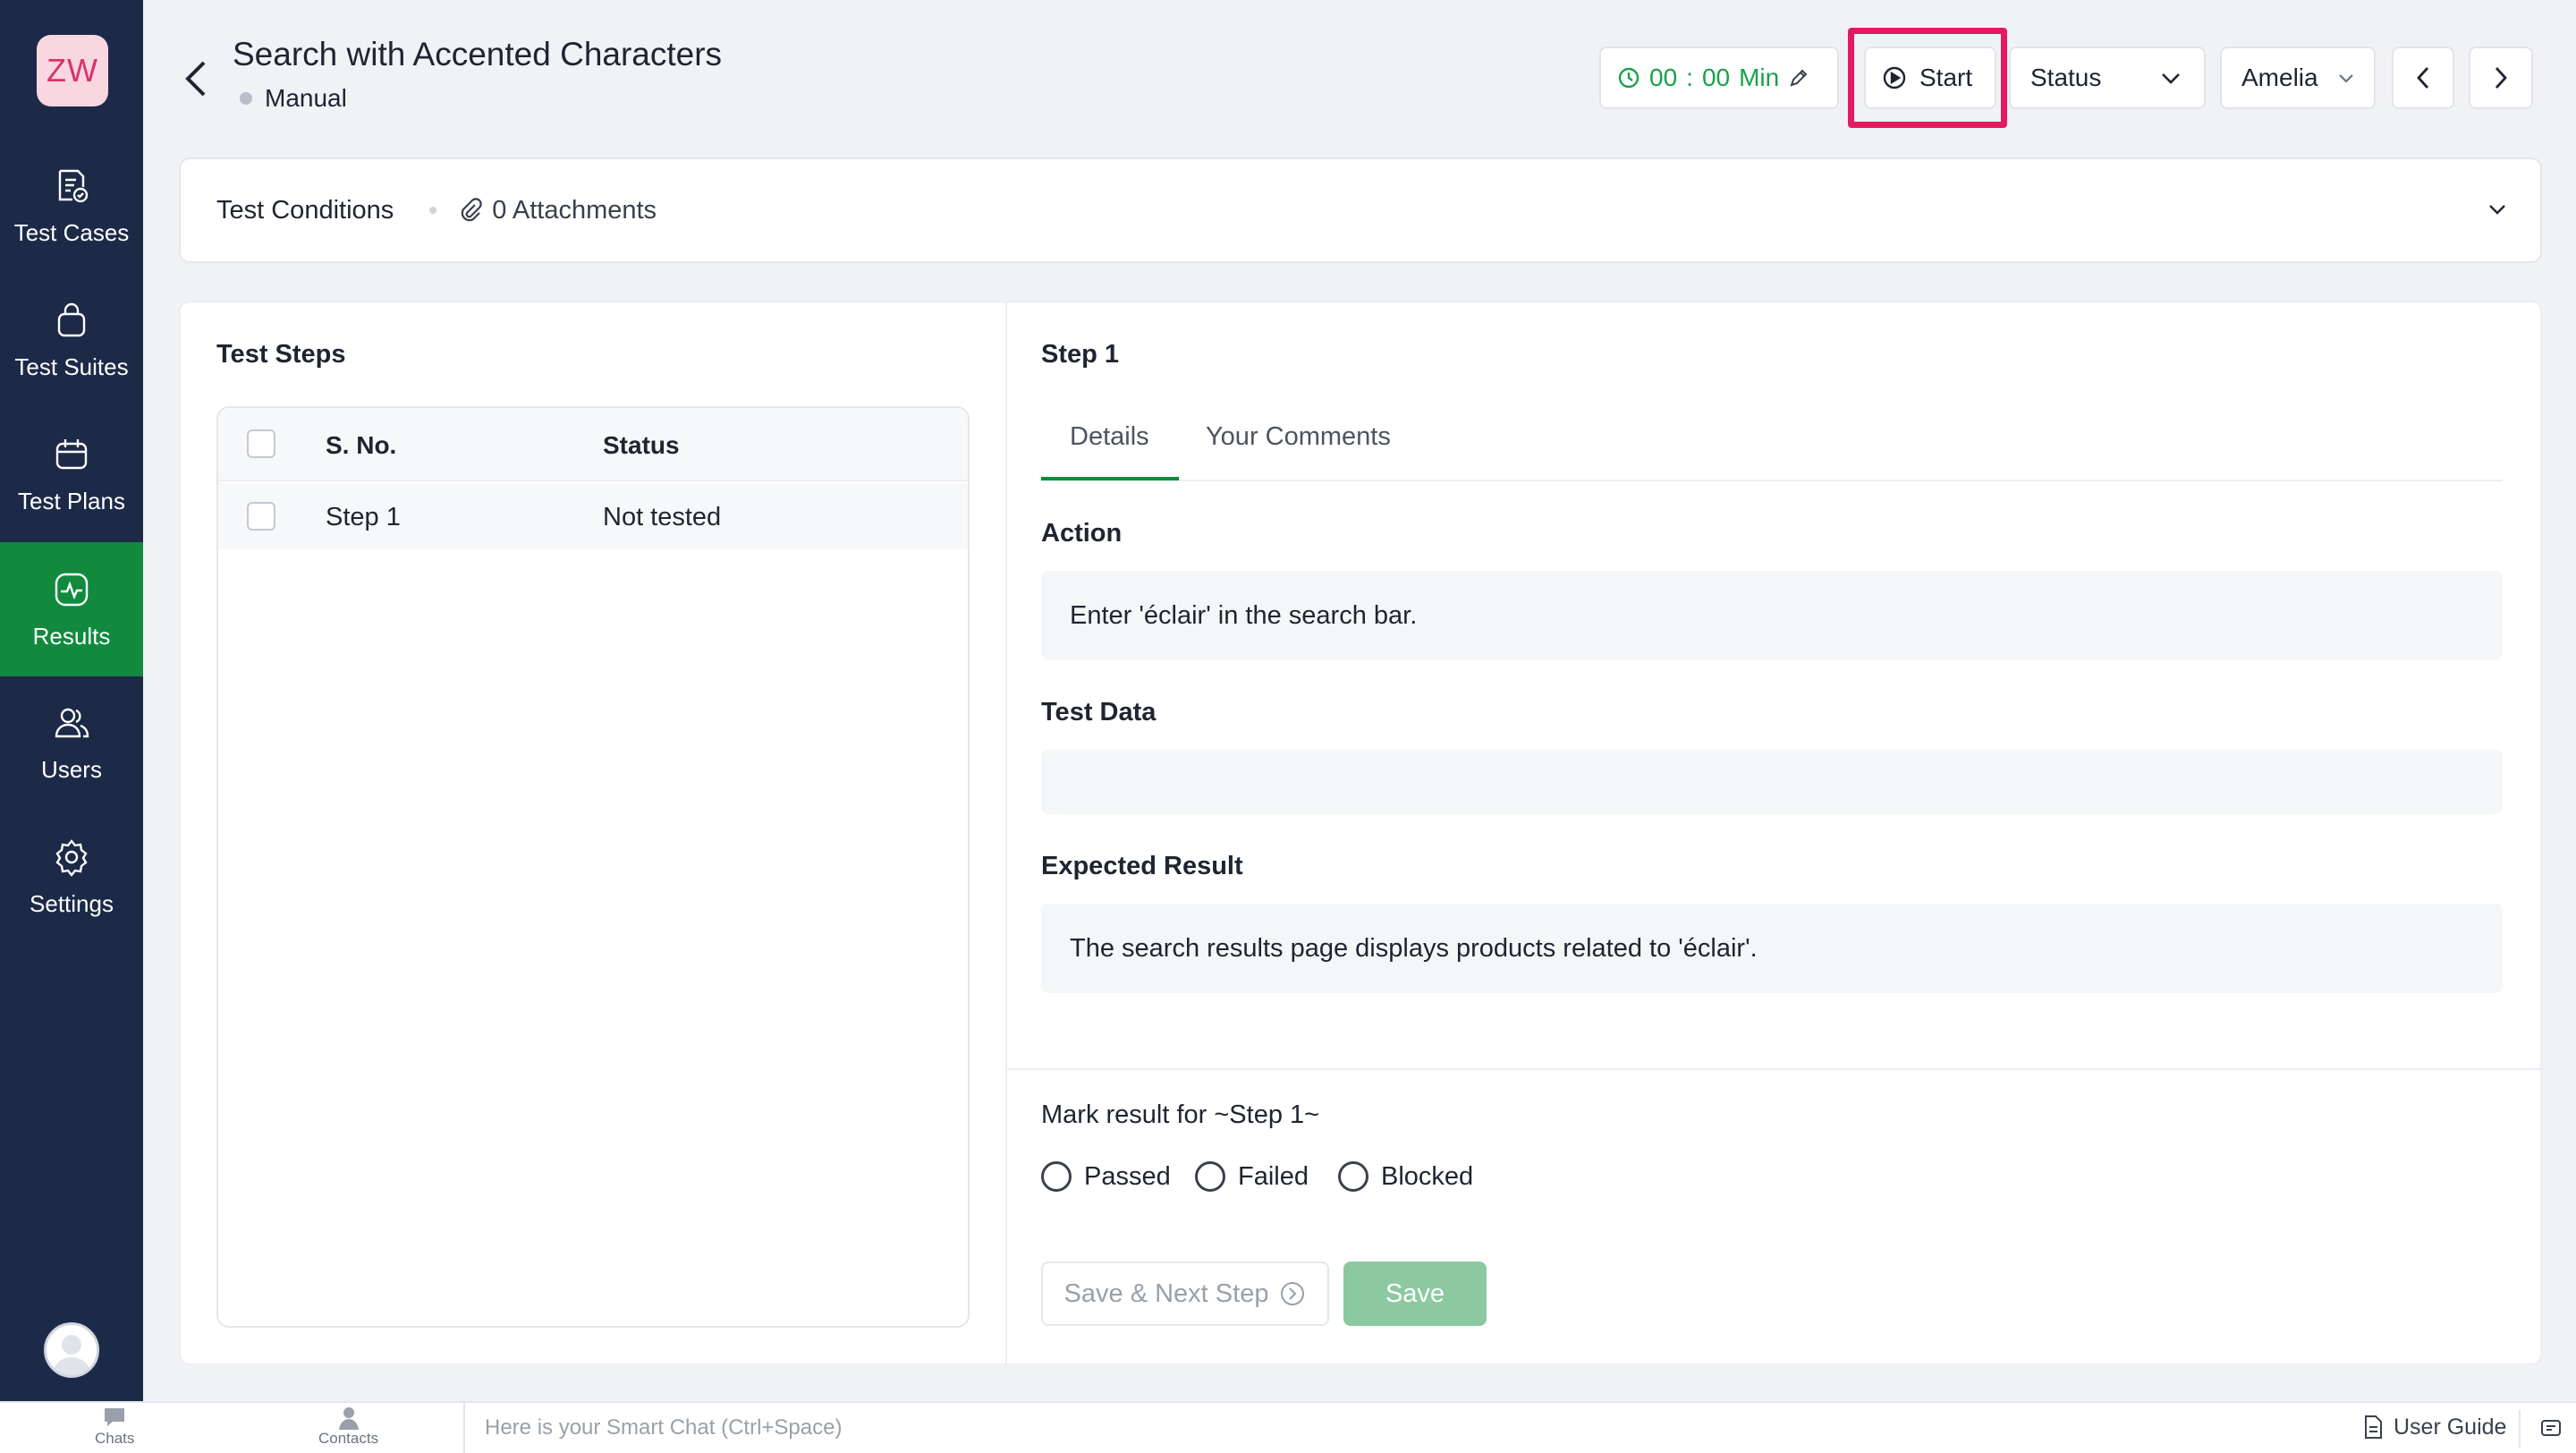 Image resolution: width=2576 pixels, height=1453 pixels. What do you see at coordinates (71, 1350) in the screenshot?
I see `avatar` at bounding box center [71, 1350].